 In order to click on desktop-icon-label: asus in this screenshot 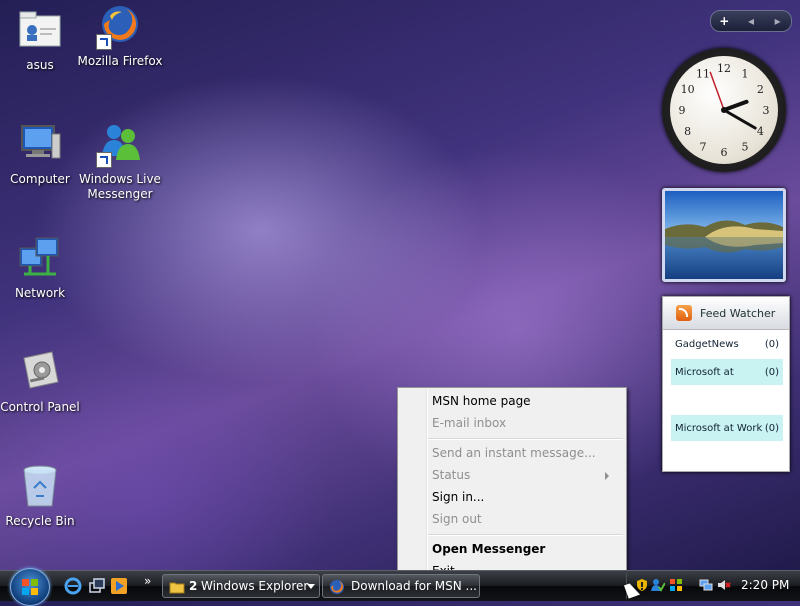, I will do `click(40, 65)`.